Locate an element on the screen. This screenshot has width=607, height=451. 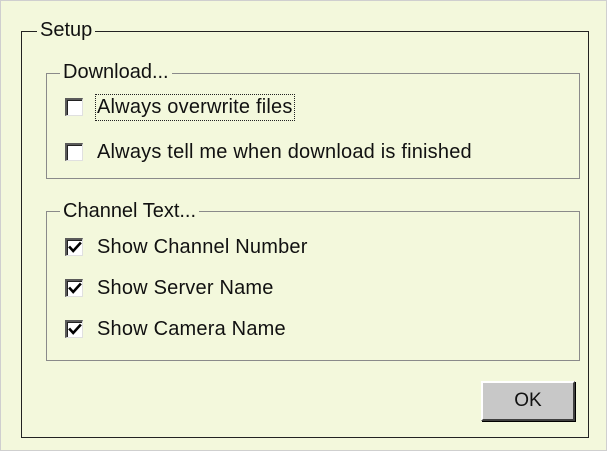
option-label: Always tell me when download is finished is located at coordinates (284, 151).